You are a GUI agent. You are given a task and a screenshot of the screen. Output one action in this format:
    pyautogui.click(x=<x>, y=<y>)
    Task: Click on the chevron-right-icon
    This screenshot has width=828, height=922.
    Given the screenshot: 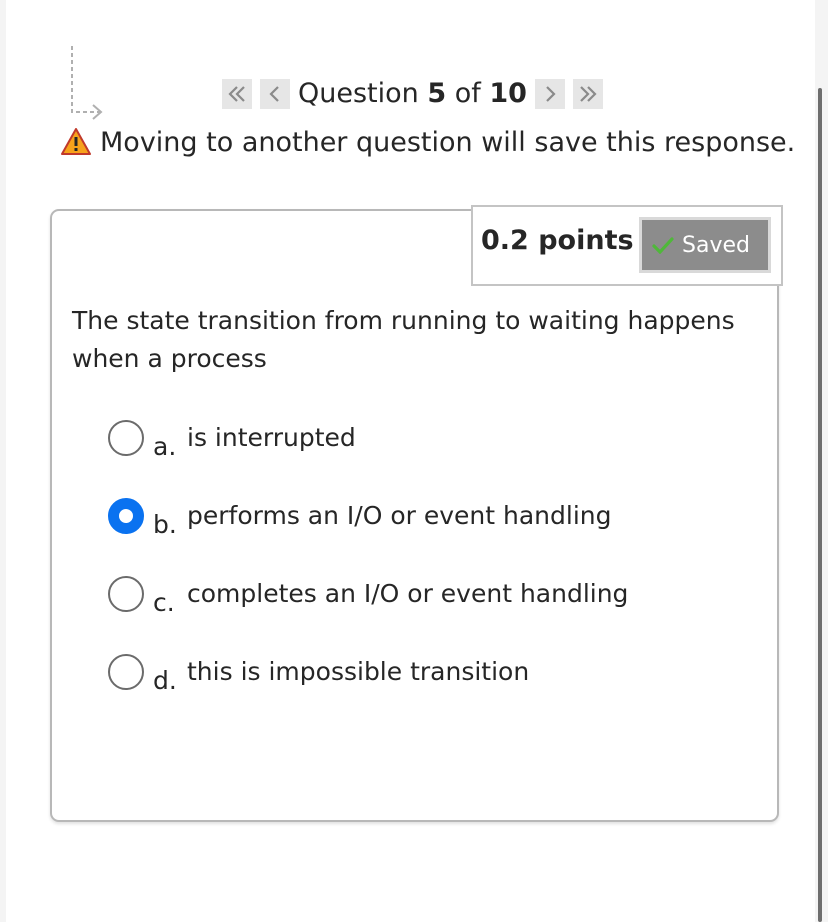 What is the action you would take?
    pyautogui.click(x=551, y=94)
    